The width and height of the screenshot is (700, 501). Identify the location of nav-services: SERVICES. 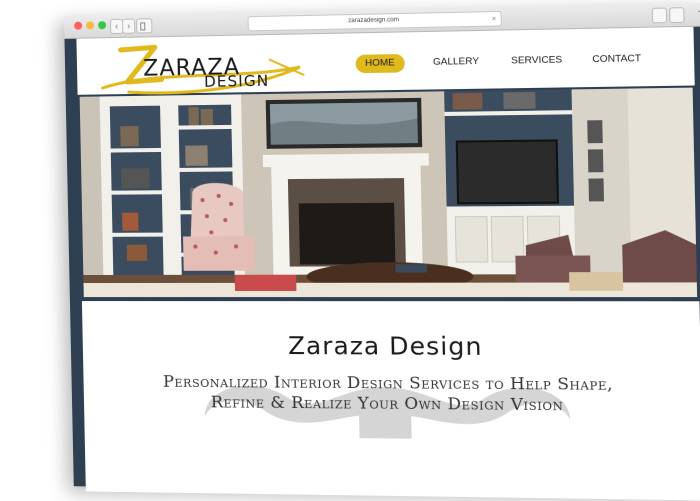
(536, 61).